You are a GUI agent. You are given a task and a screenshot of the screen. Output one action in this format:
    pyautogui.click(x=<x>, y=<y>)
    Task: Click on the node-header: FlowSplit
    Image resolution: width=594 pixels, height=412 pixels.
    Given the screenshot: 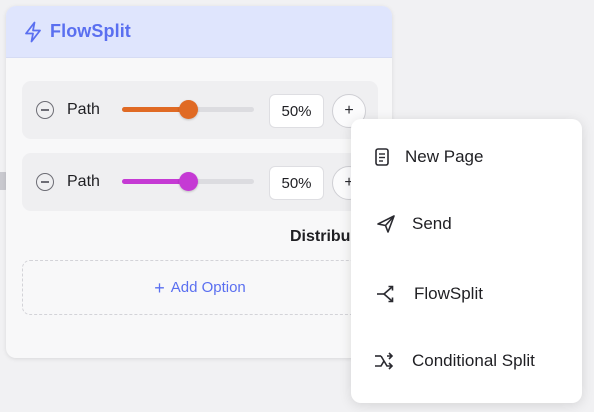 What is the action you would take?
    pyautogui.click(x=199, y=32)
    